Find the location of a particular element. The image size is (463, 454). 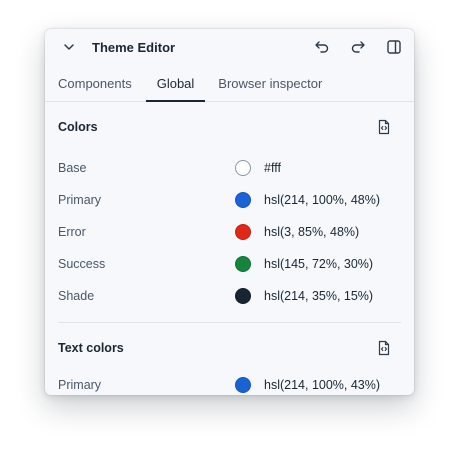

redo-button is located at coordinates (358, 47).